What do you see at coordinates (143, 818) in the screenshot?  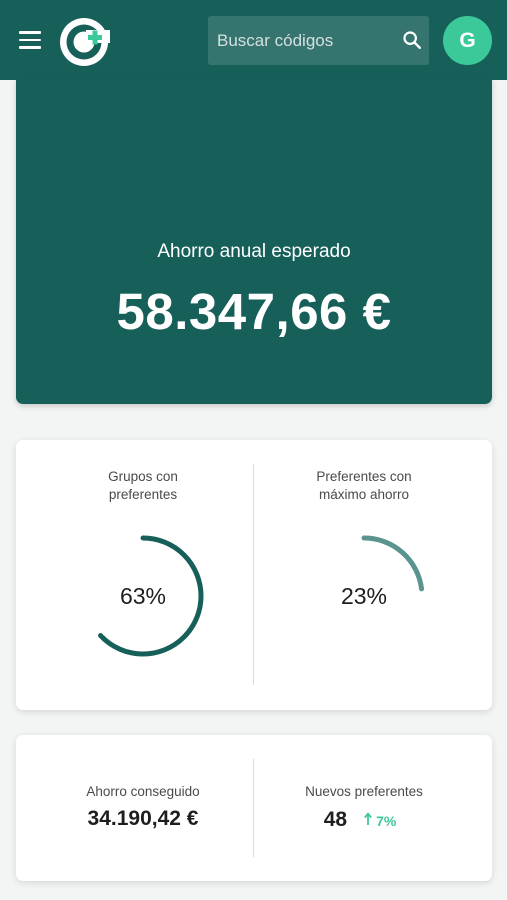 I see `savings-achieved-value: 34.190,42 €` at bounding box center [143, 818].